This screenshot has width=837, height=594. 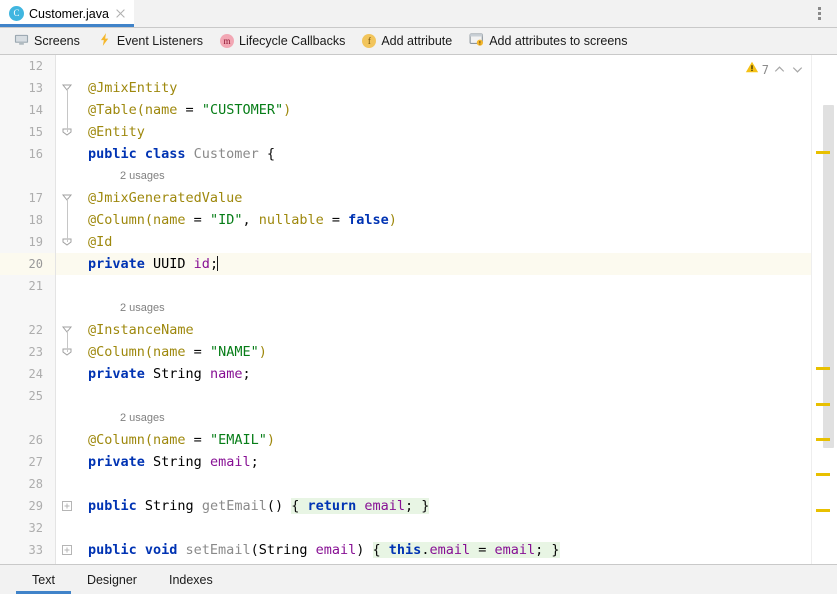 What do you see at coordinates (417, 41) in the screenshot?
I see `toolbar-item-add-attribute-label: Add attribute` at bounding box center [417, 41].